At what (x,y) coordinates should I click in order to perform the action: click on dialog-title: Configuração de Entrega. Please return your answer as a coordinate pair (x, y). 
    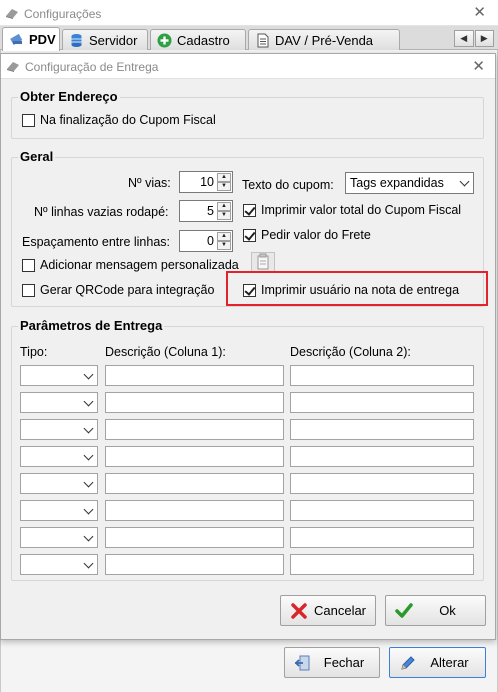
    Looking at the image, I should click on (92, 67).